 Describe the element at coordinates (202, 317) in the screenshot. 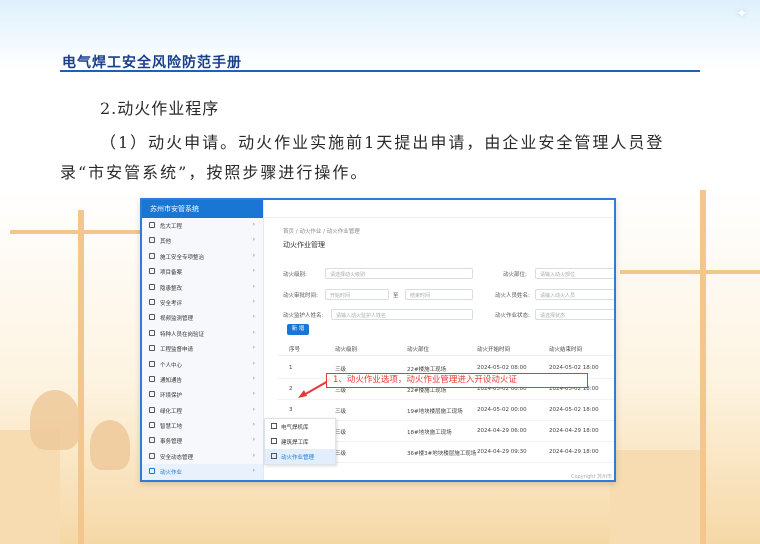

I see `sidebar-item: 视频监测管理 ›` at that location.